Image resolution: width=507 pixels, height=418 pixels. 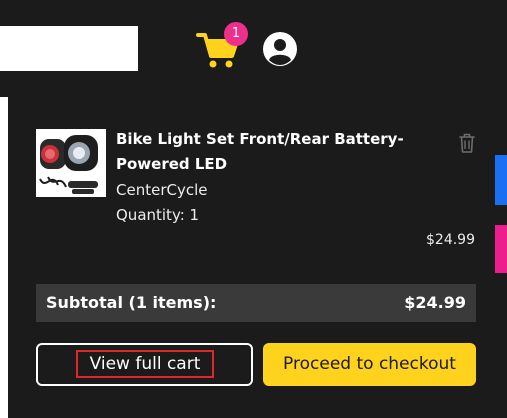 What do you see at coordinates (280, 49) in the screenshot?
I see `user-account-icon` at bounding box center [280, 49].